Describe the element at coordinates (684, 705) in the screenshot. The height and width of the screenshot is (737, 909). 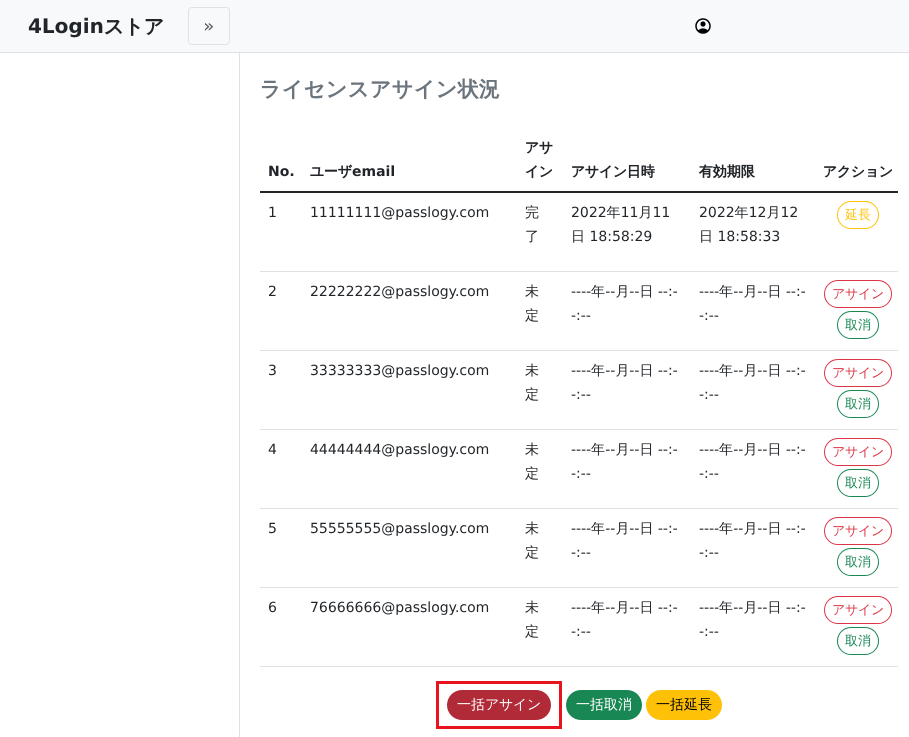
I see `bulk-extend-button: 一括延長` at that location.